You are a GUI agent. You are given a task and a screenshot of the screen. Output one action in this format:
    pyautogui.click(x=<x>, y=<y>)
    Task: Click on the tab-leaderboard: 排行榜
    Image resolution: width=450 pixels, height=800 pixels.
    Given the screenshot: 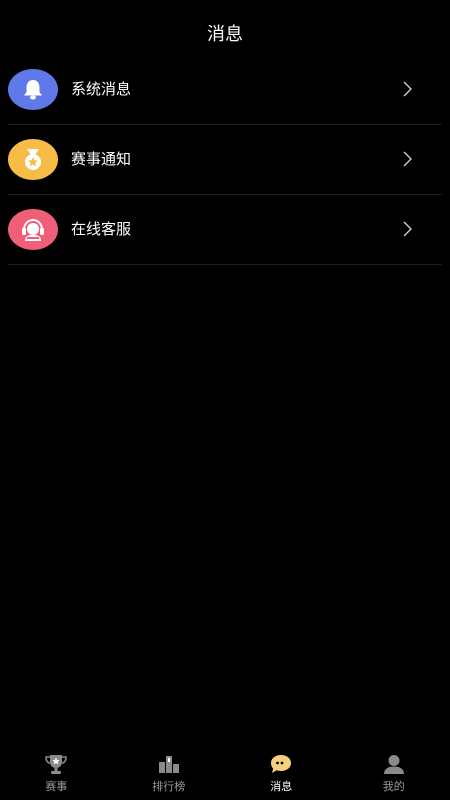 What is the action you would take?
    pyautogui.click(x=169, y=774)
    